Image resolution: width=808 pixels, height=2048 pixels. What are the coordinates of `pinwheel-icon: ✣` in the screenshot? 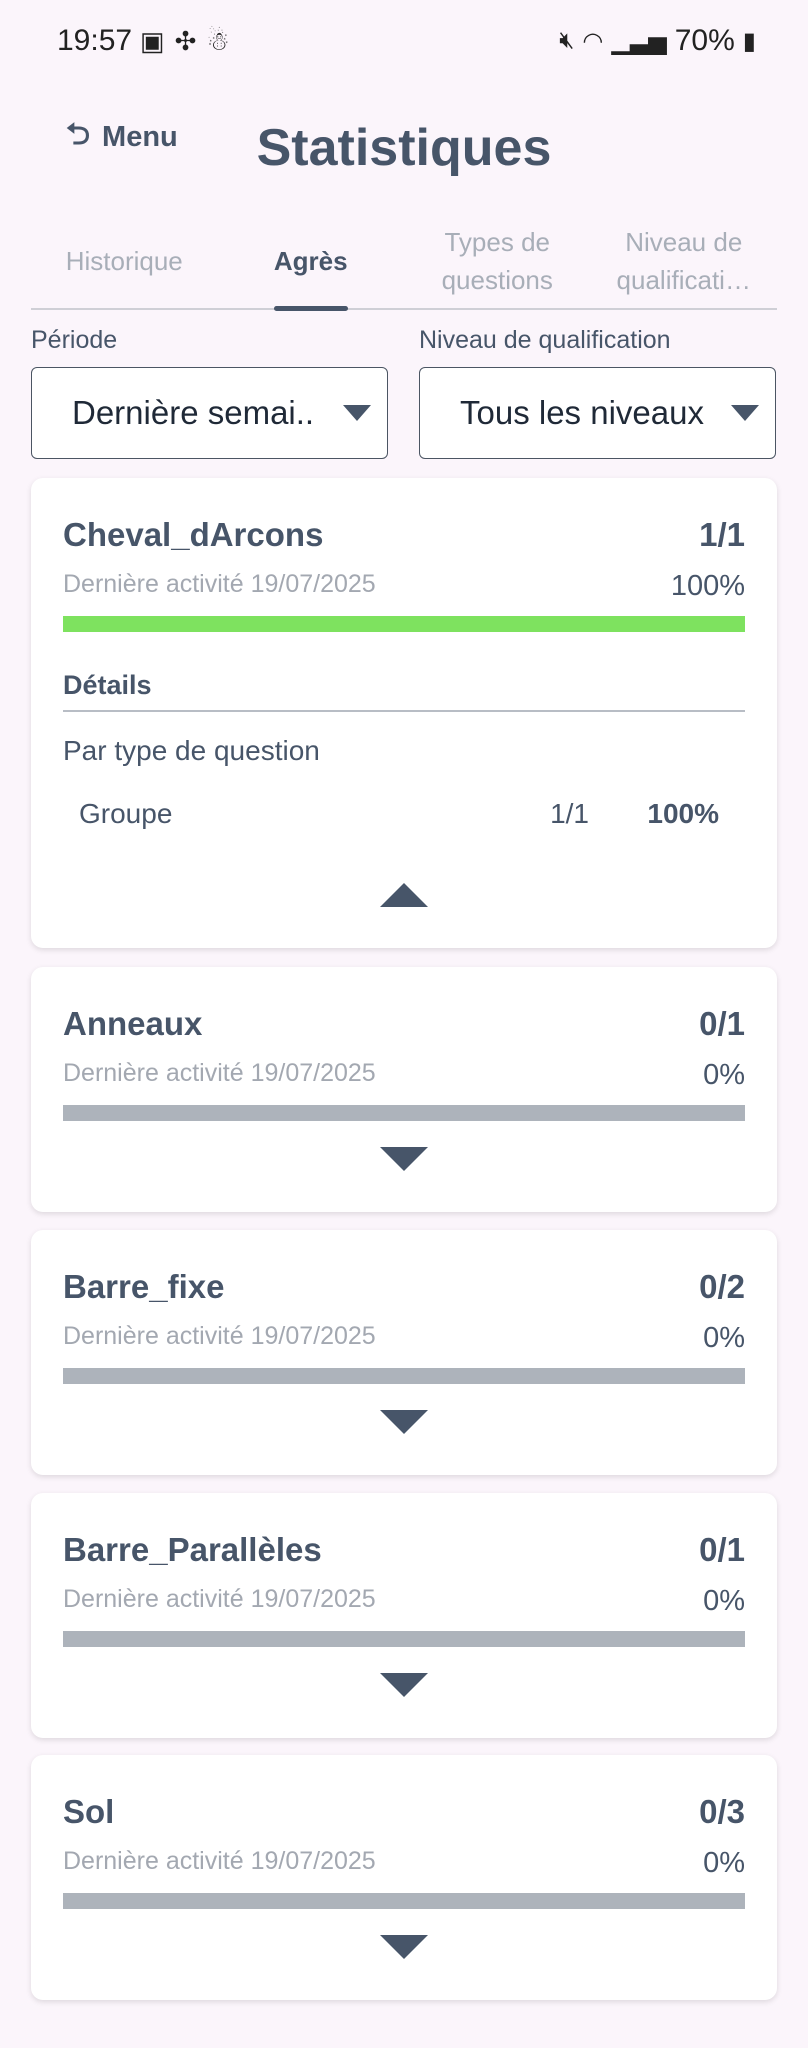 It's located at (185, 41).